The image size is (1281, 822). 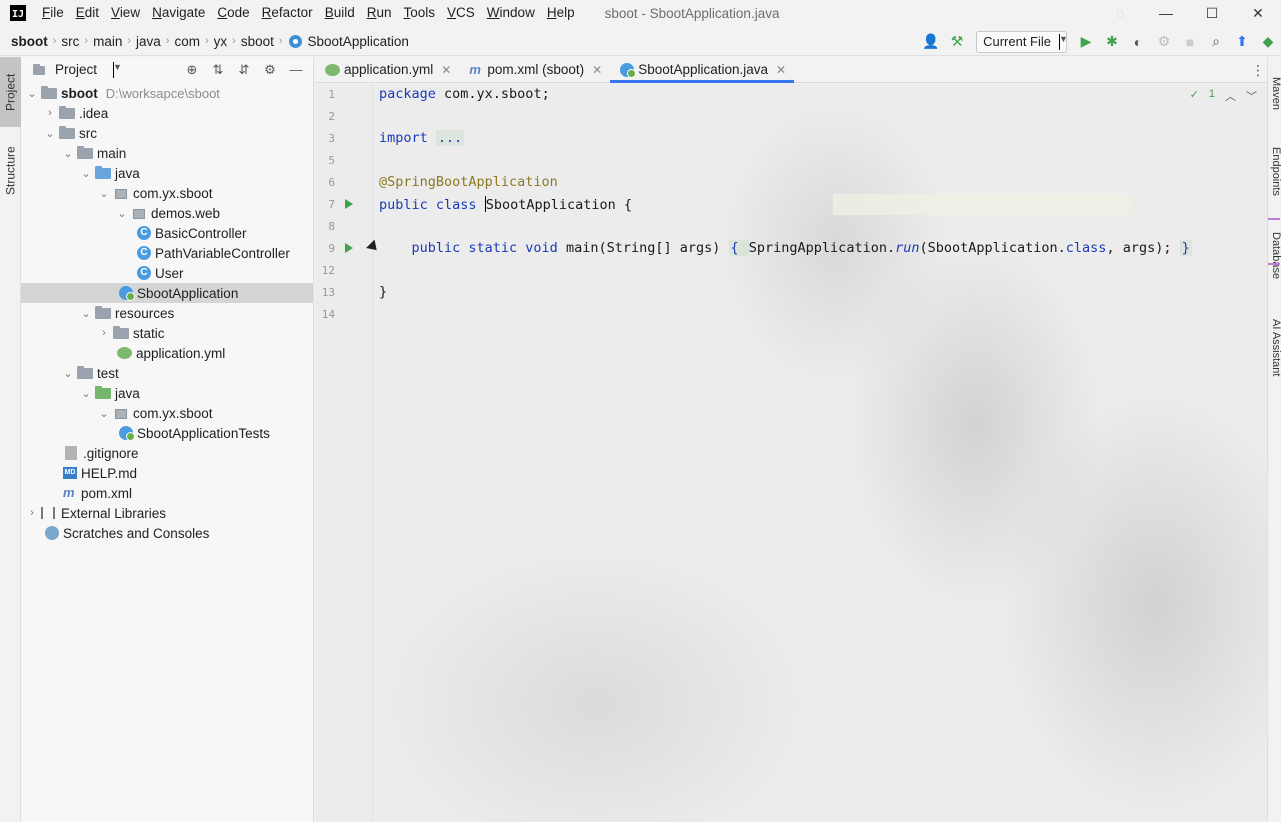 I want to click on stop-icon: ■, so click(x=1190, y=42).